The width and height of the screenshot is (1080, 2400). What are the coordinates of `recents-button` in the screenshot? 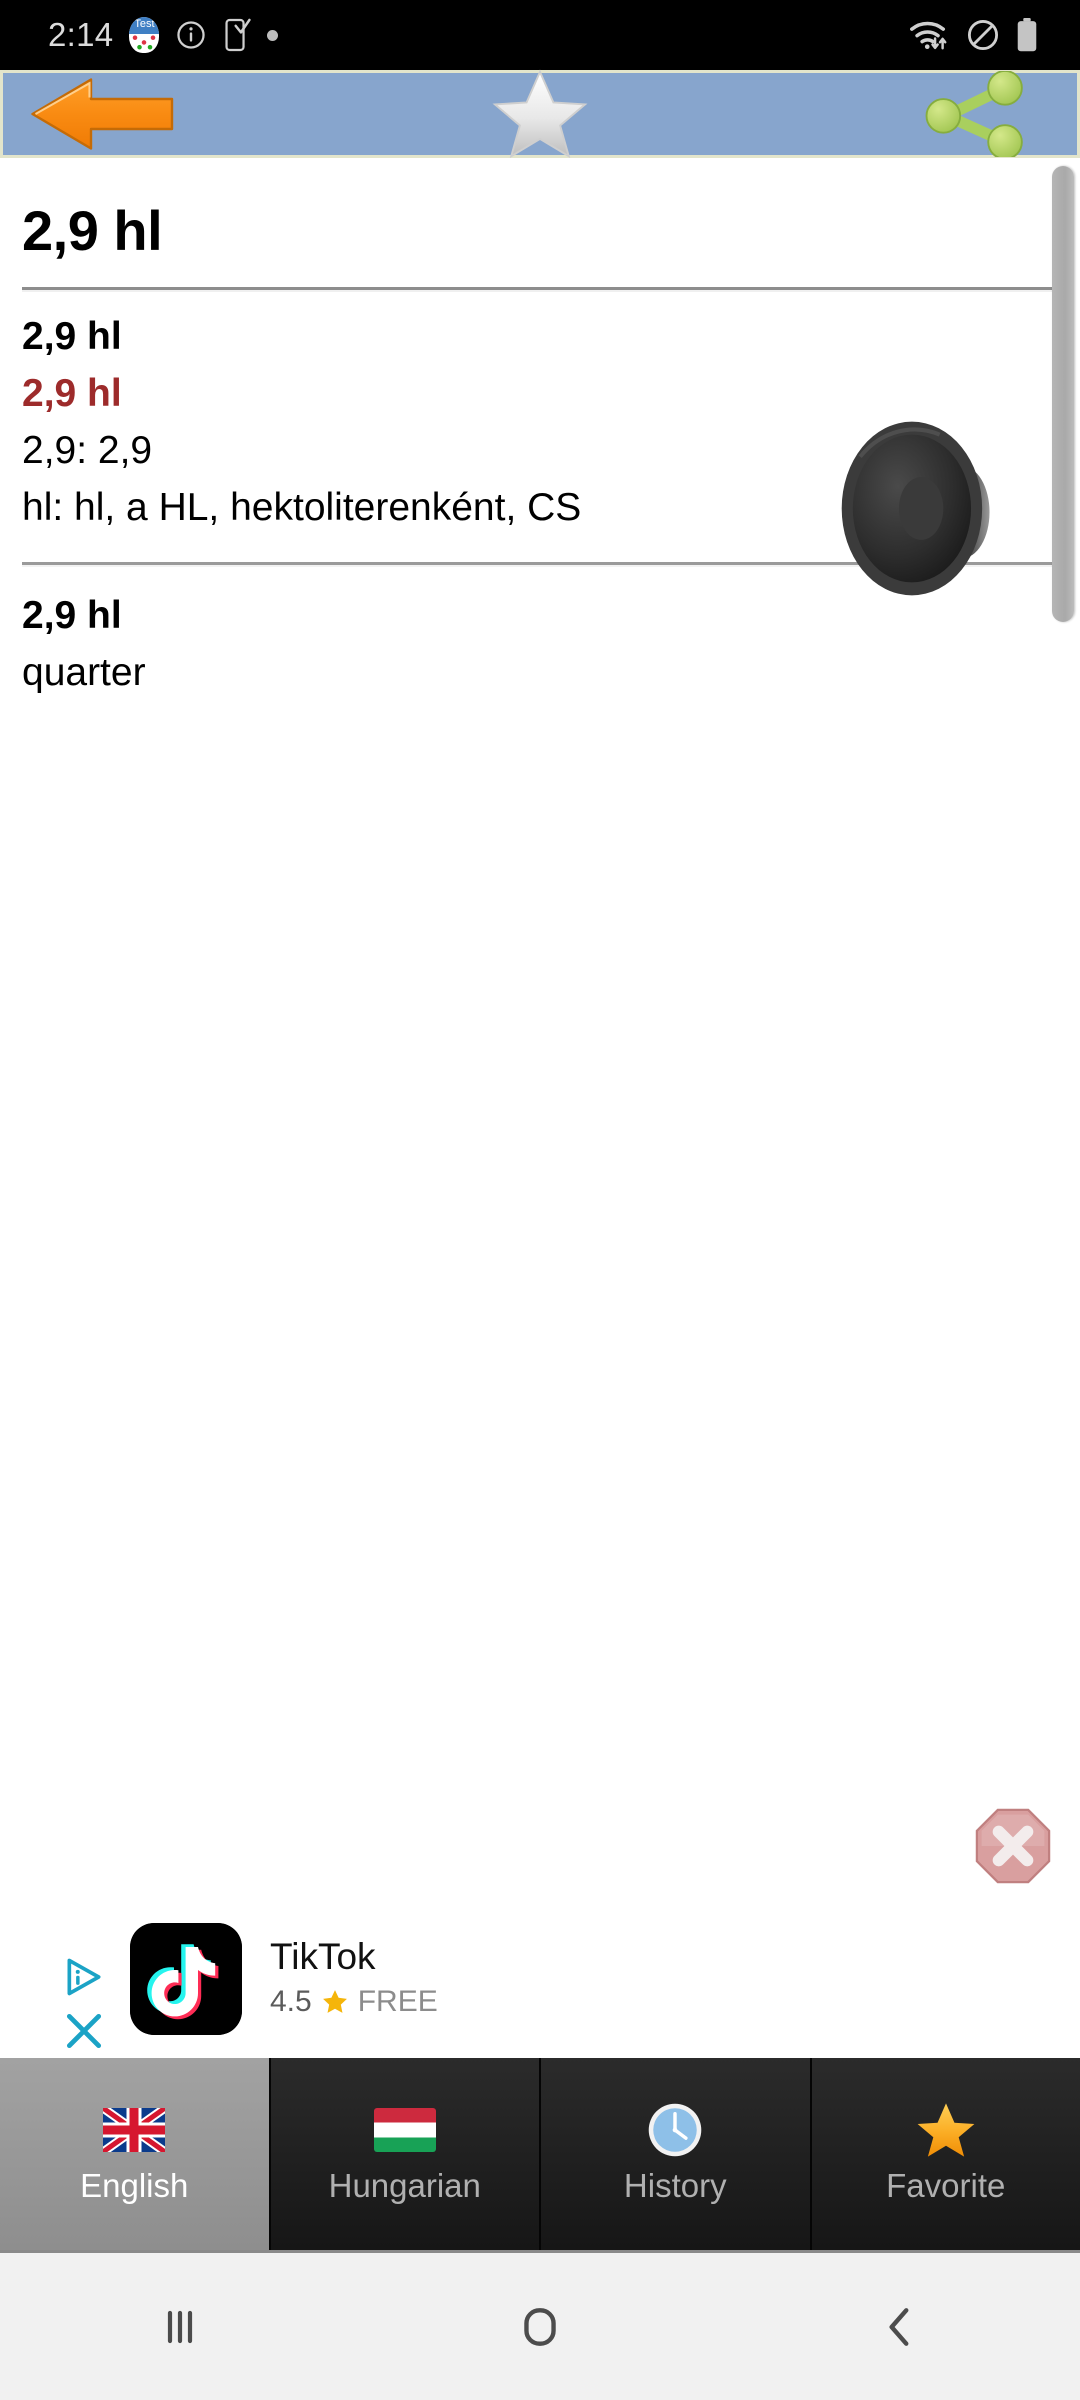 It's located at (180, 2326).